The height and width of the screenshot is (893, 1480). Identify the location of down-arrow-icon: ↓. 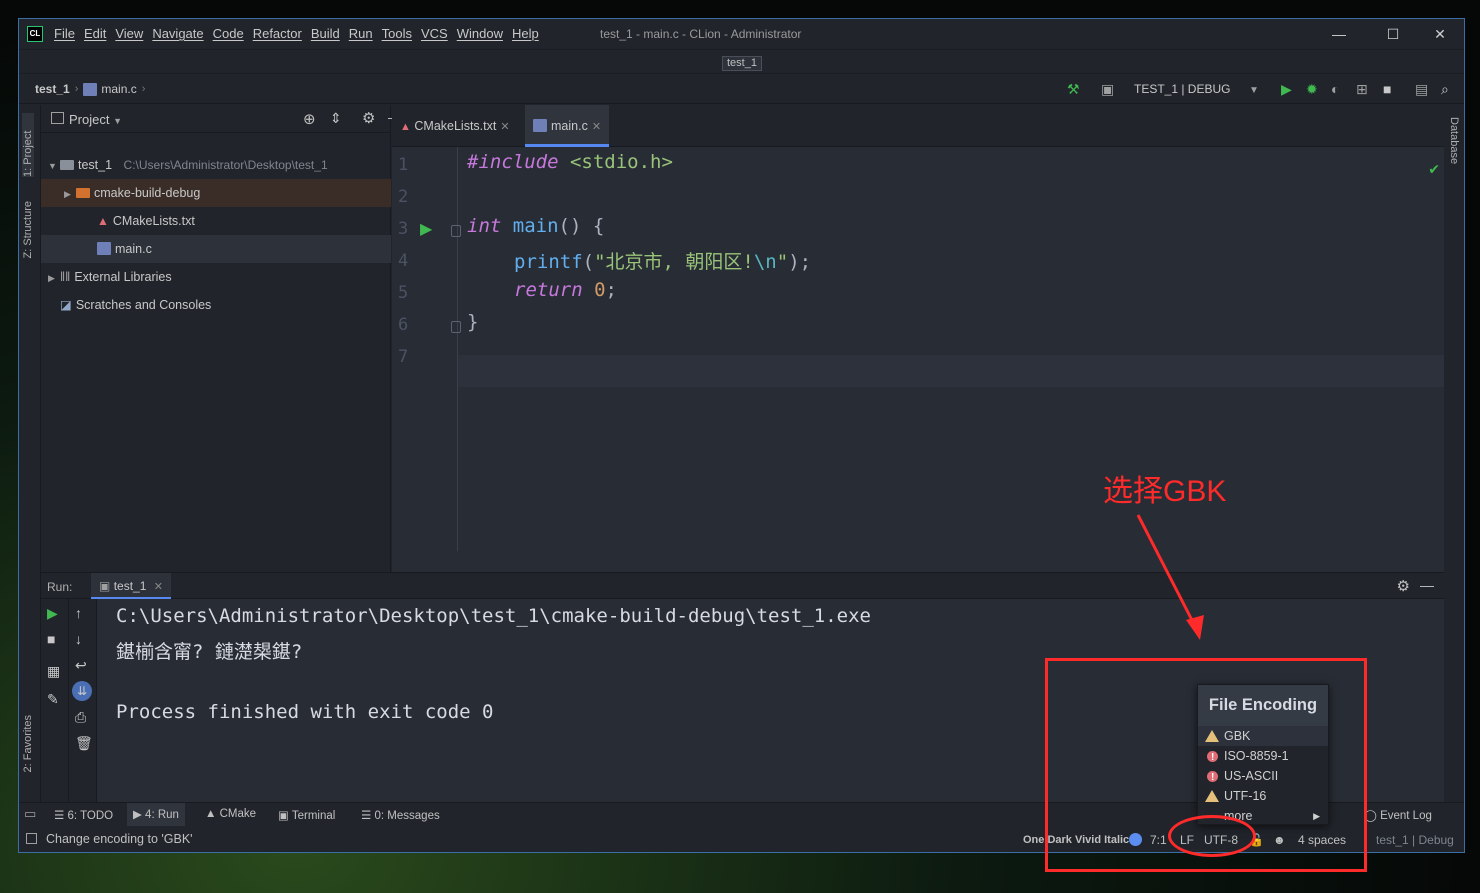
(78, 639).